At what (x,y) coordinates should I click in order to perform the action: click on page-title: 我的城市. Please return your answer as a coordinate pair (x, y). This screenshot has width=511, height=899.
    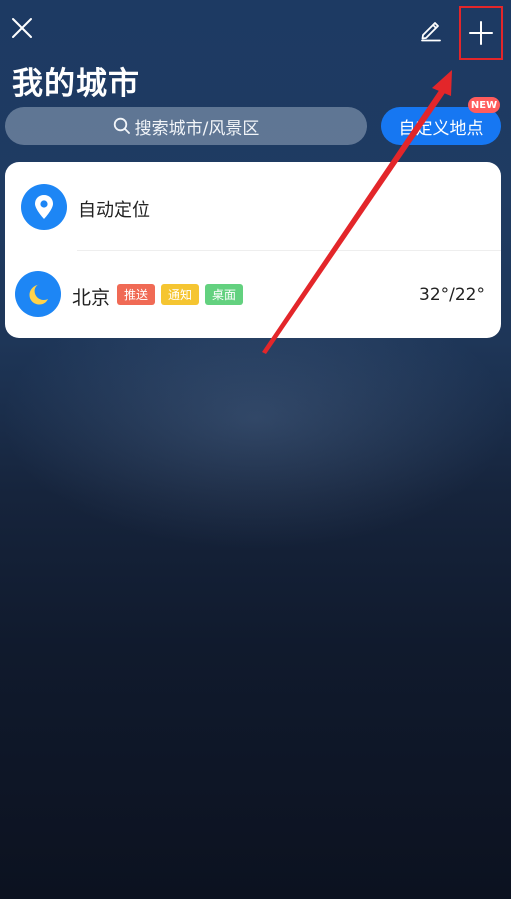
    Looking at the image, I should click on (76, 84).